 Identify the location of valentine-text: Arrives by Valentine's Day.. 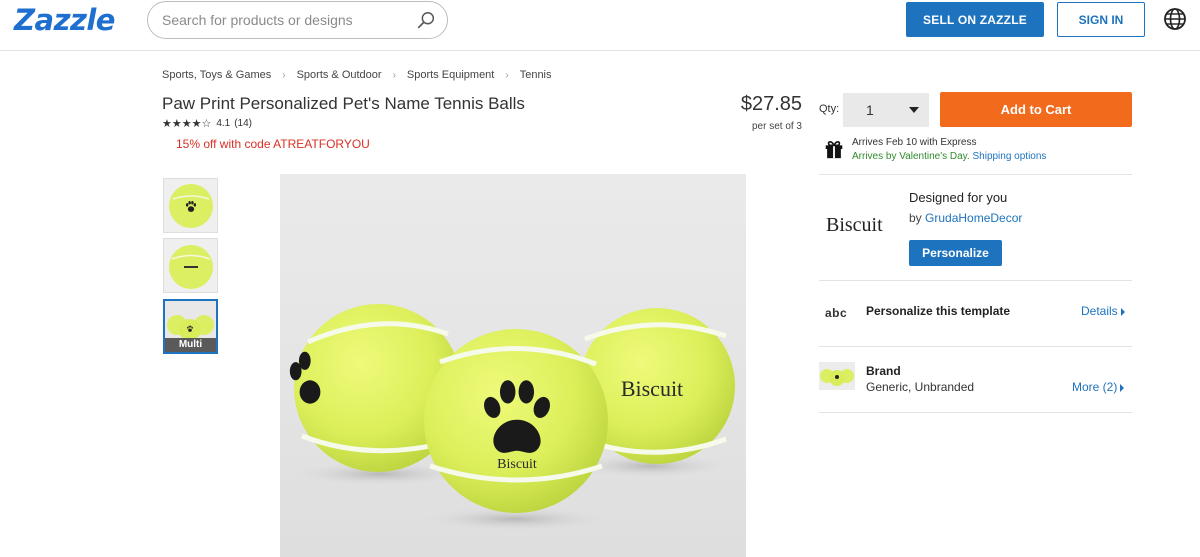
(911, 156).